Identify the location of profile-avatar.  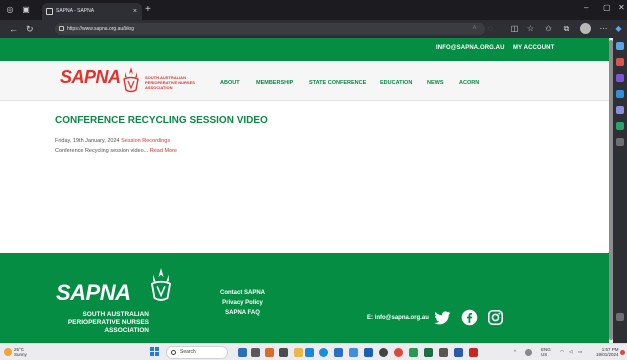
(585, 28).